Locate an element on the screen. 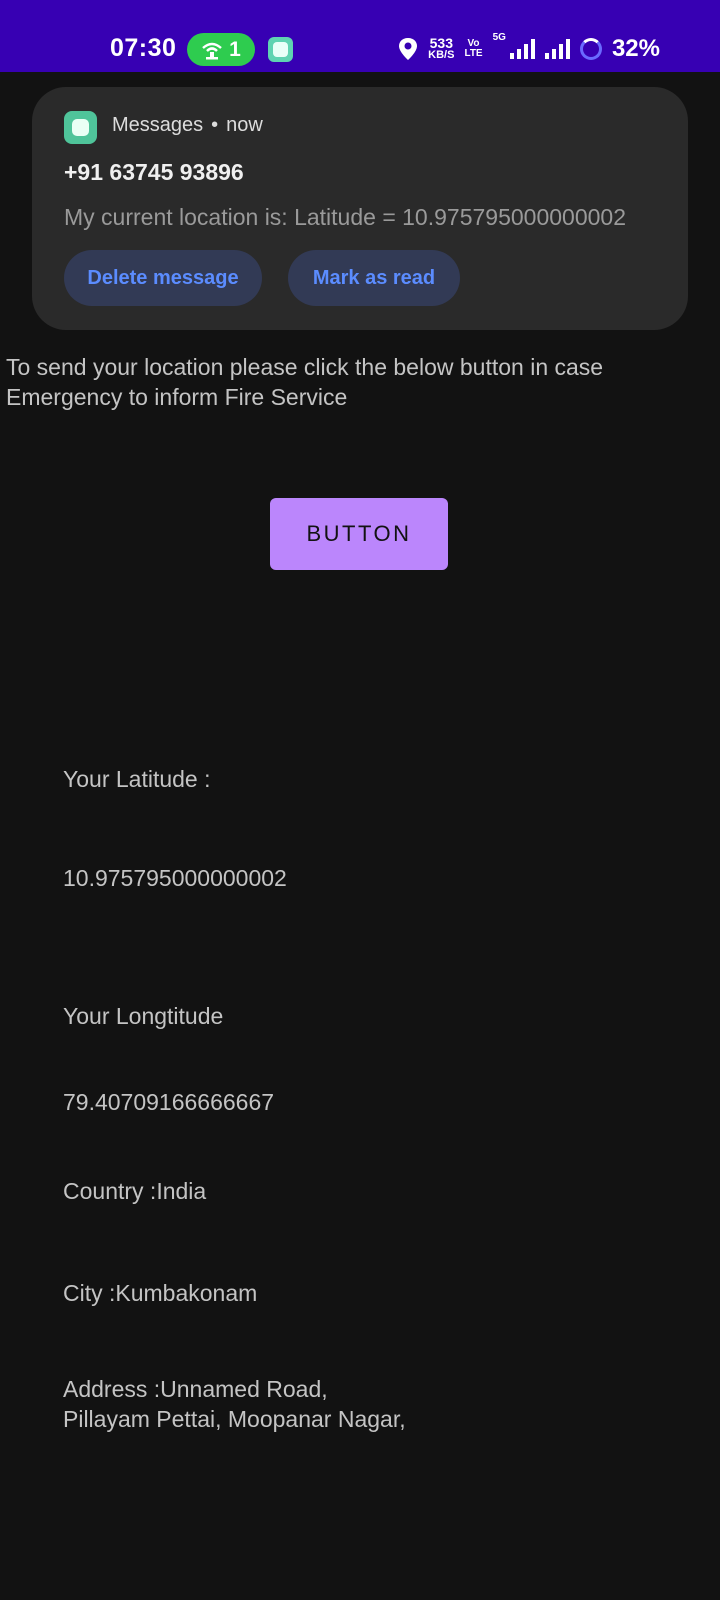  battery-percentage: 32% is located at coordinates (635, 48).